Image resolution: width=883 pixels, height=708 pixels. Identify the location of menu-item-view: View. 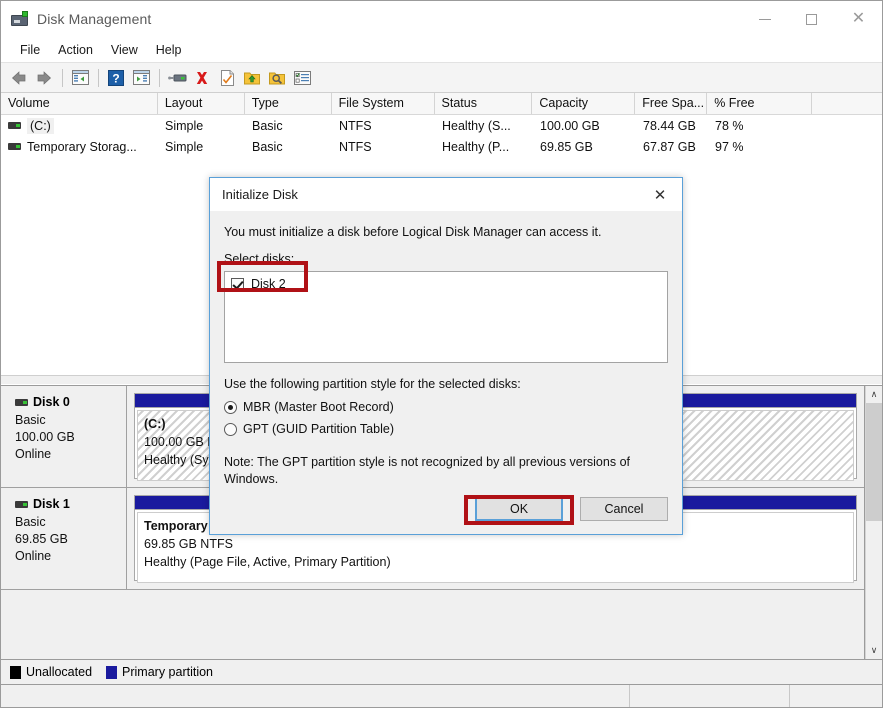
(124, 50).